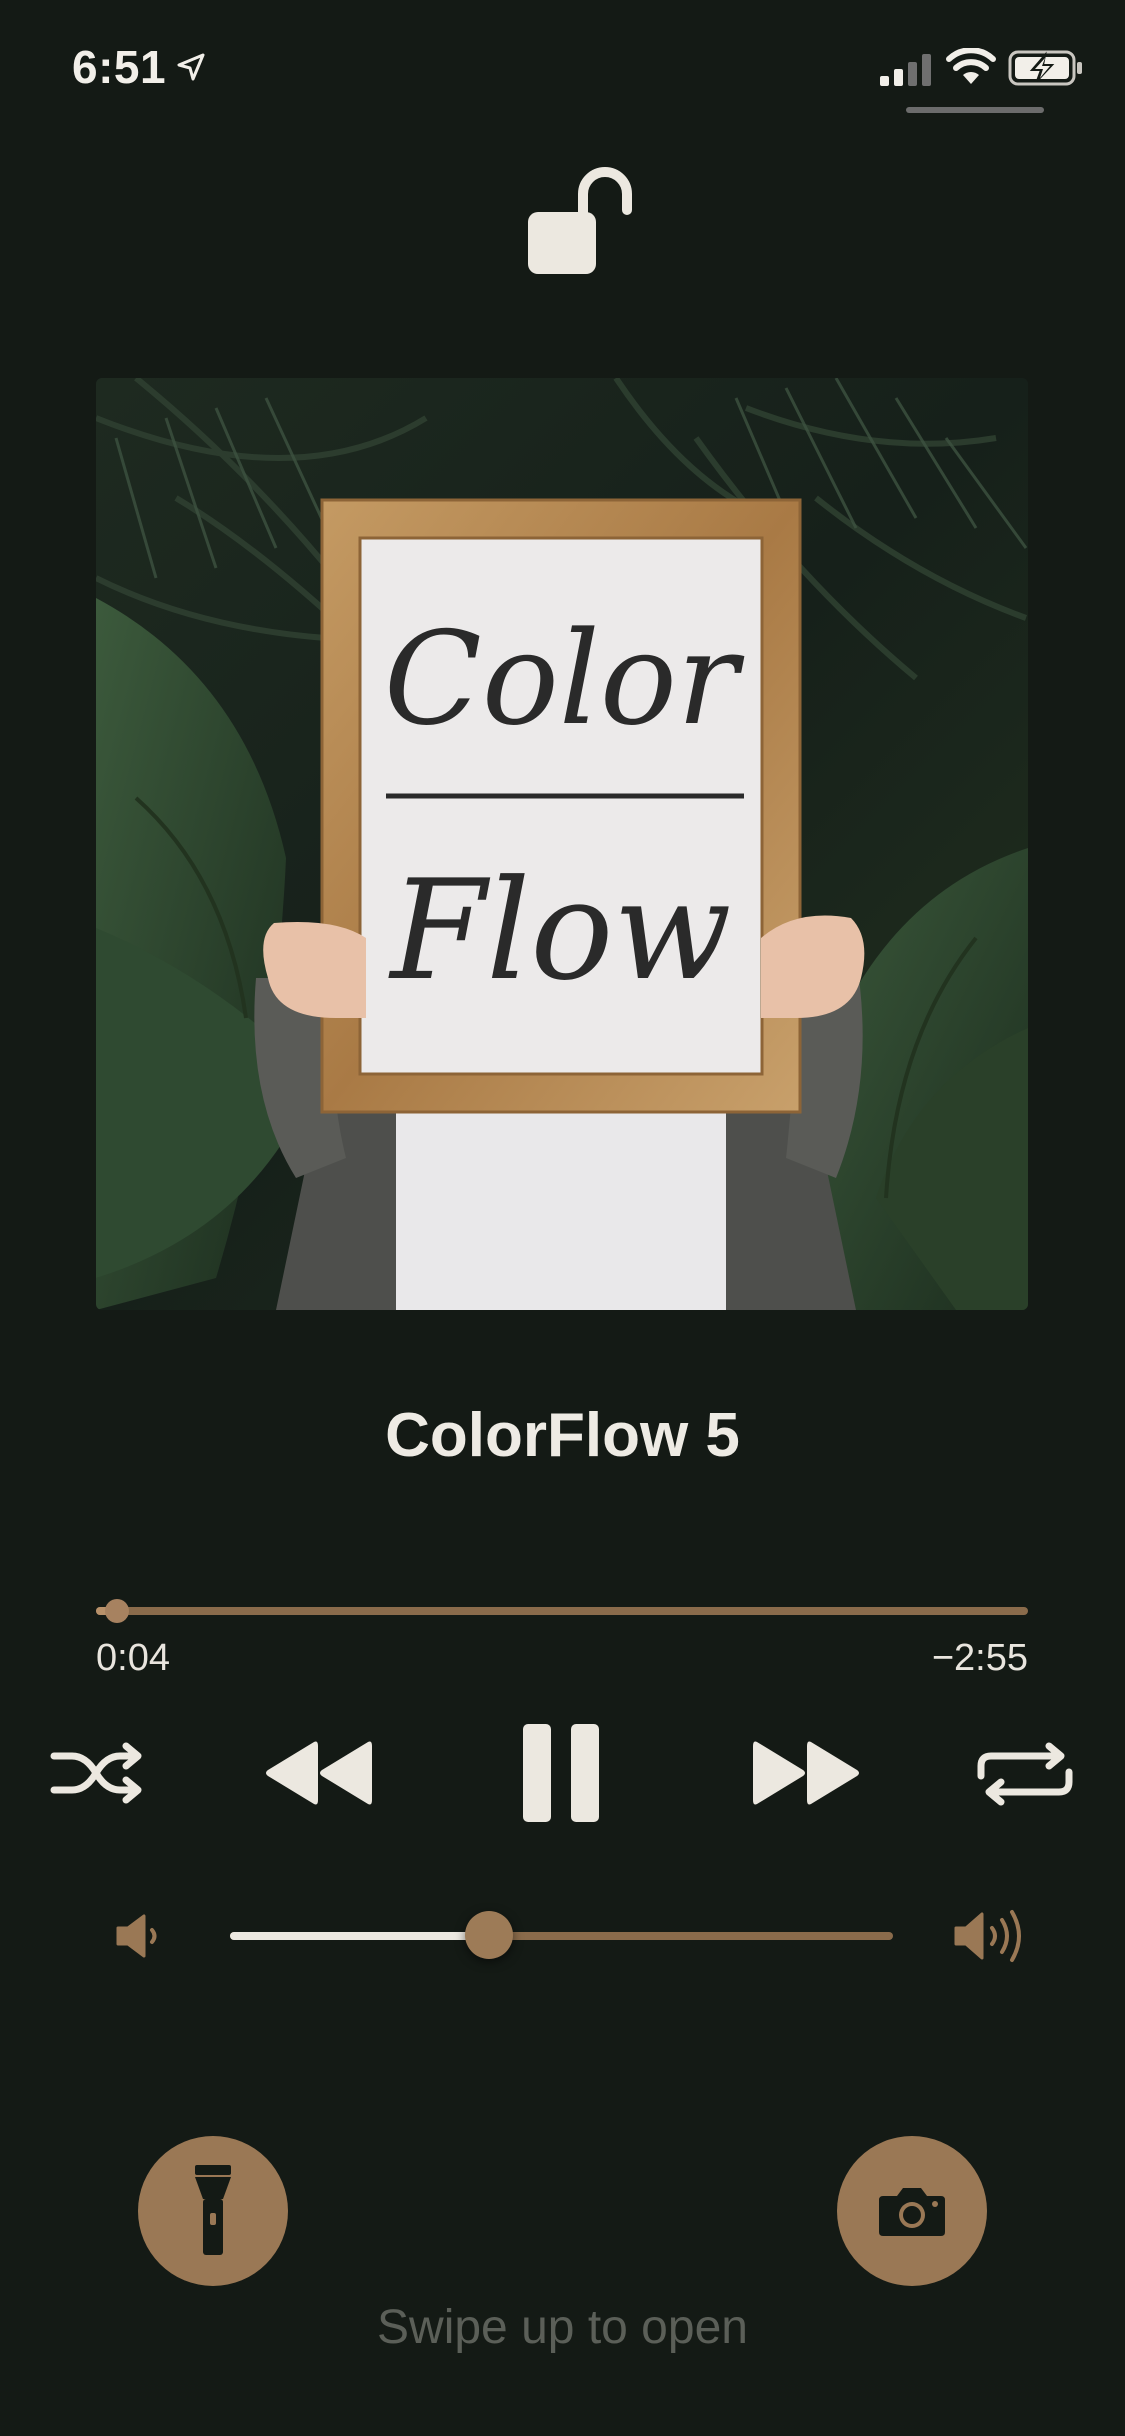 The image size is (1125, 2436). What do you see at coordinates (580, 219) in the screenshot?
I see `unlocked-padlock-icon` at bounding box center [580, 219].